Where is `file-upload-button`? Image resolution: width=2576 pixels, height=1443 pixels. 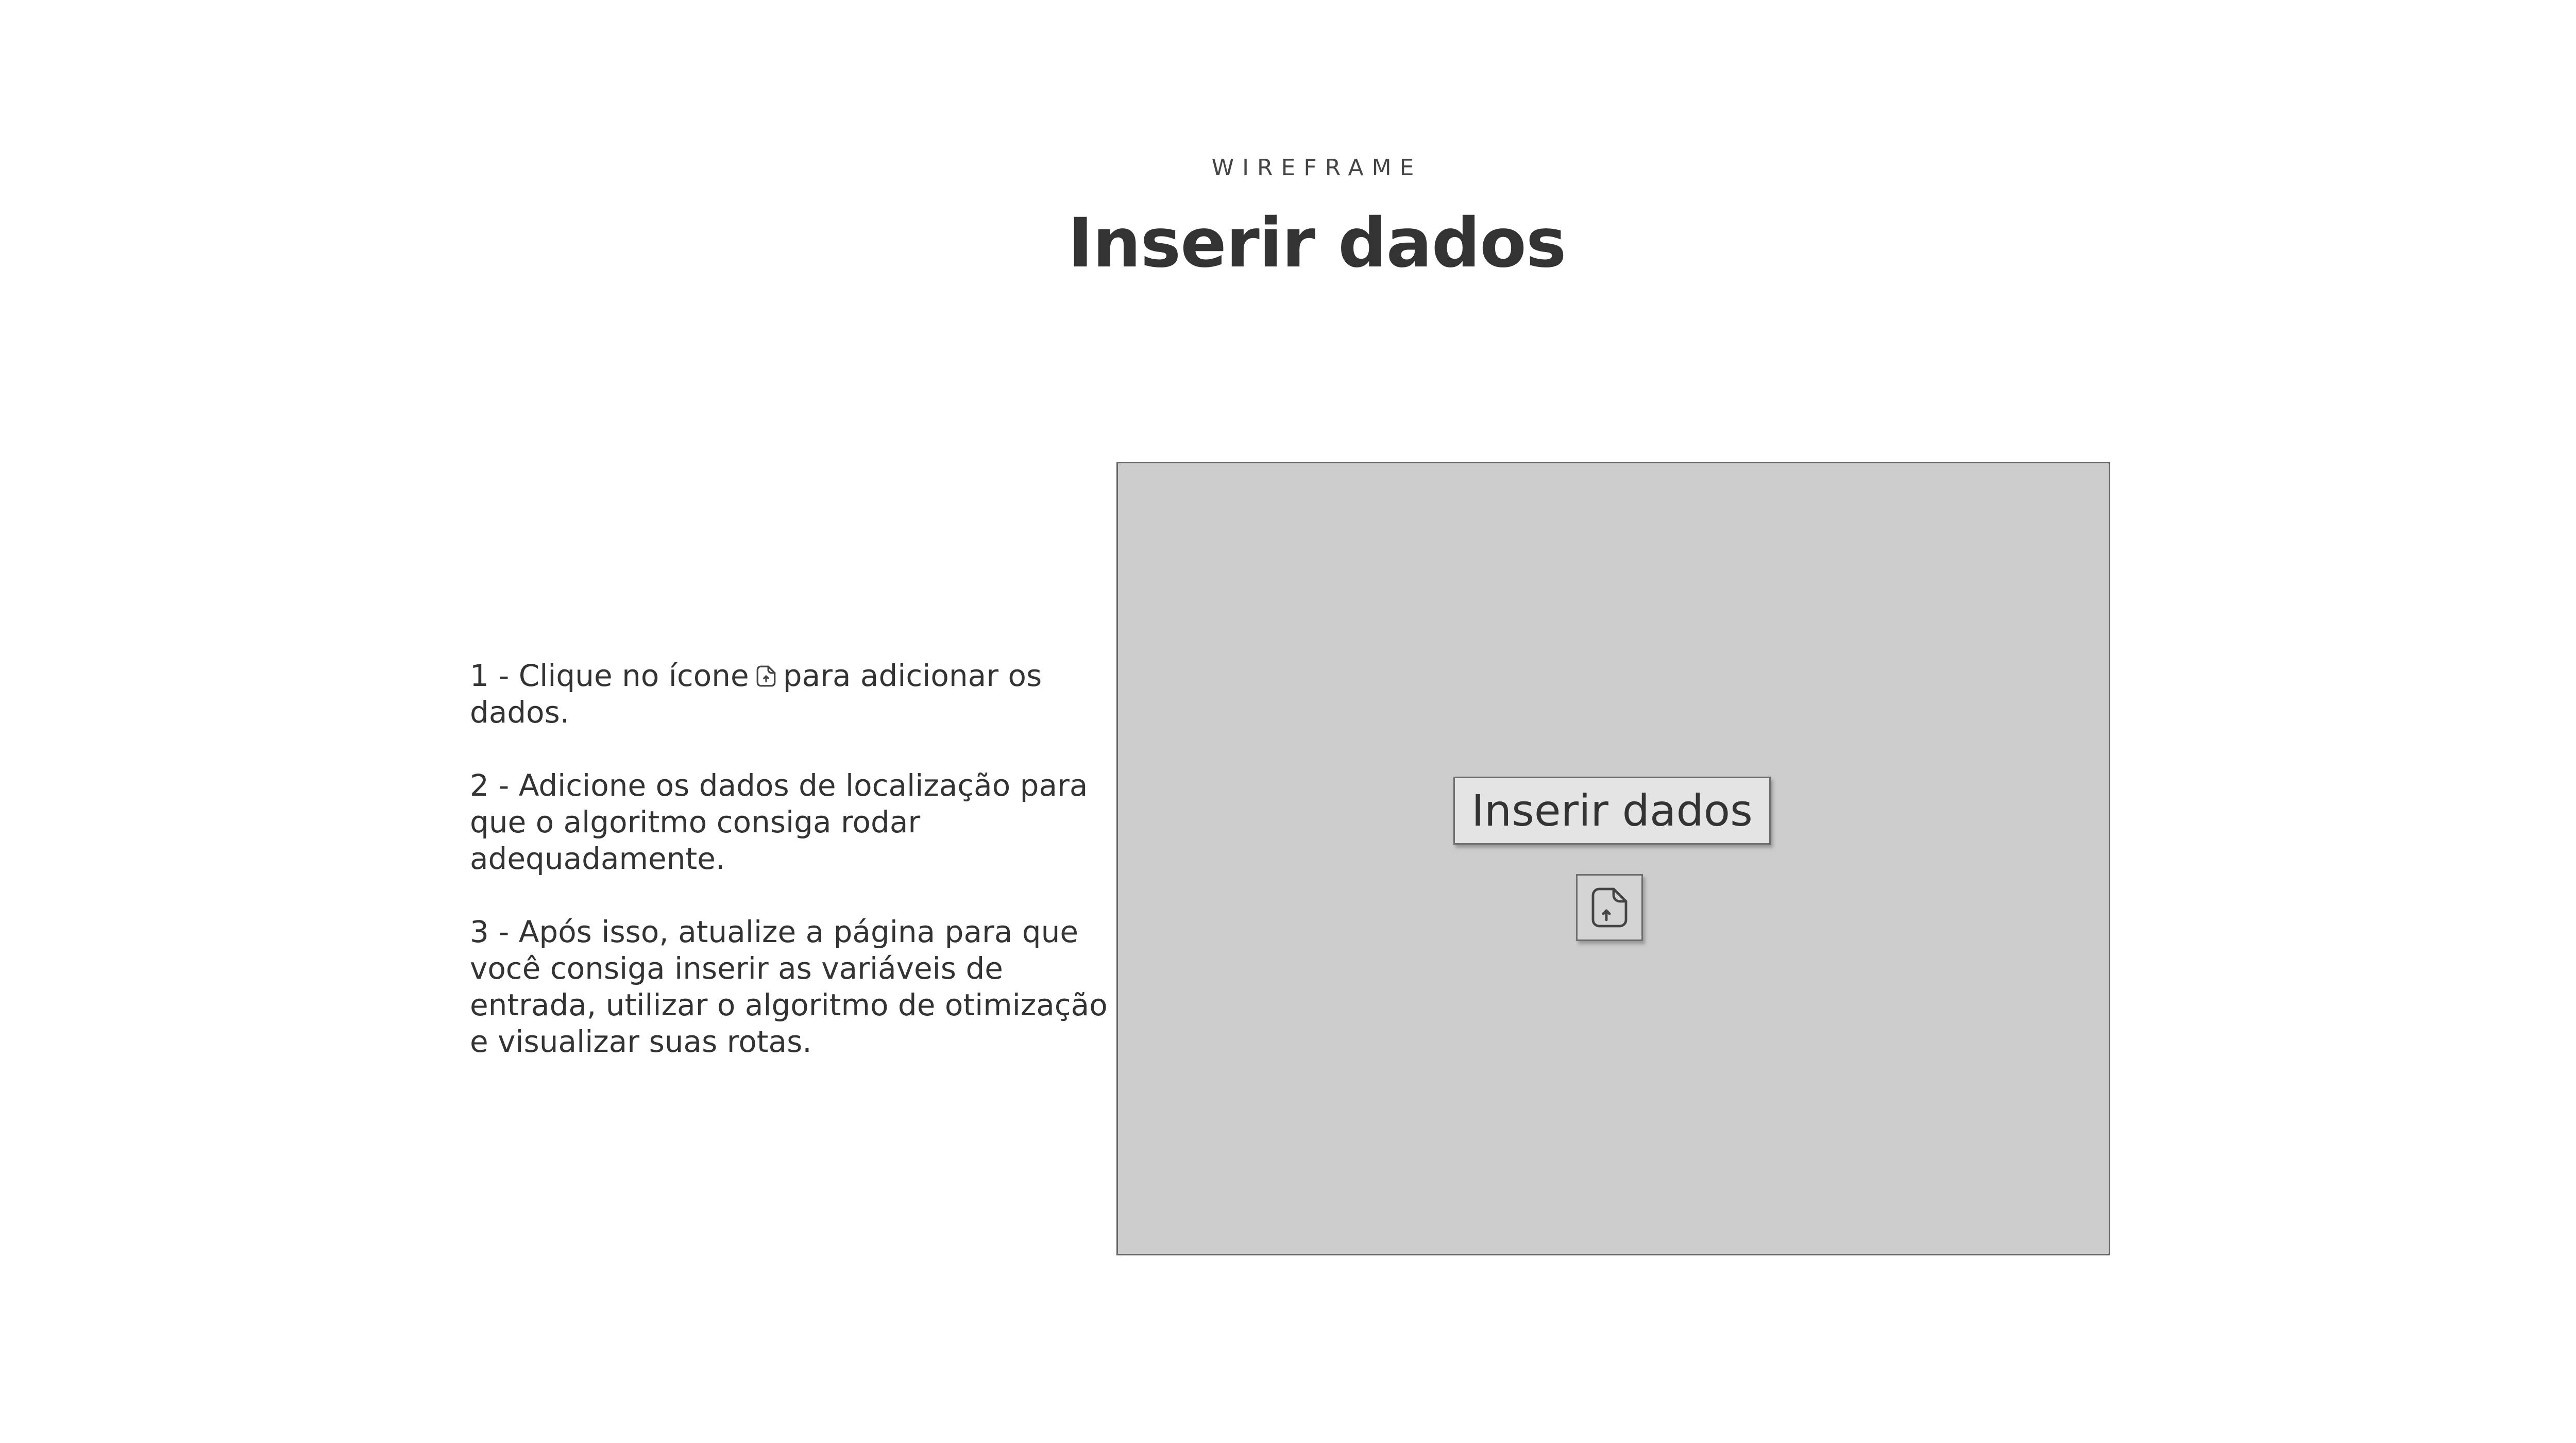
file-upload-button is located at coordinates (1609, 907).